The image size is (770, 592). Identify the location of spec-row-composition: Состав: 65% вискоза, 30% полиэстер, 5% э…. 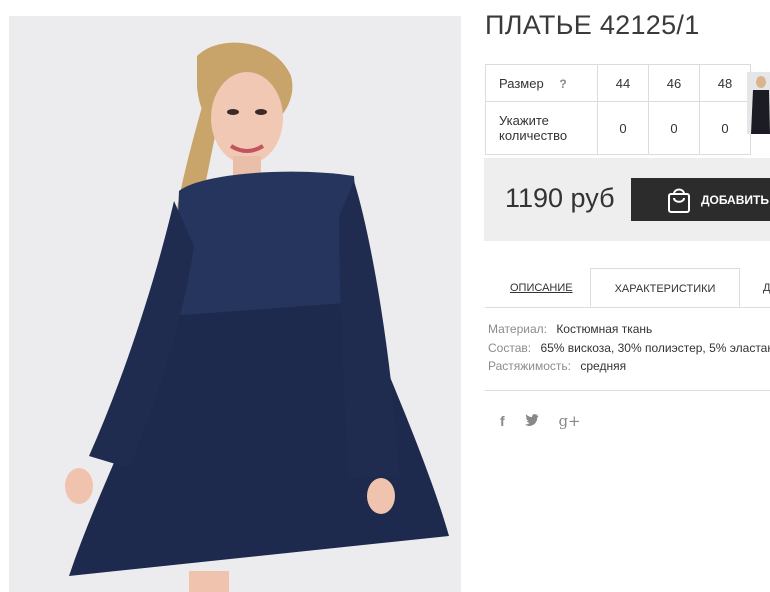
(629, 350).